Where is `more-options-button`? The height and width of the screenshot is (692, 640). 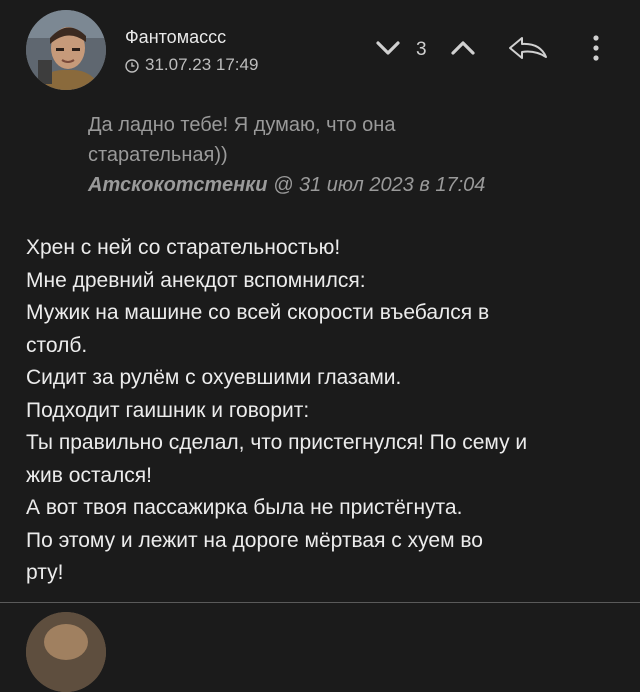 more-options-button is located at coordinates (596, 50).